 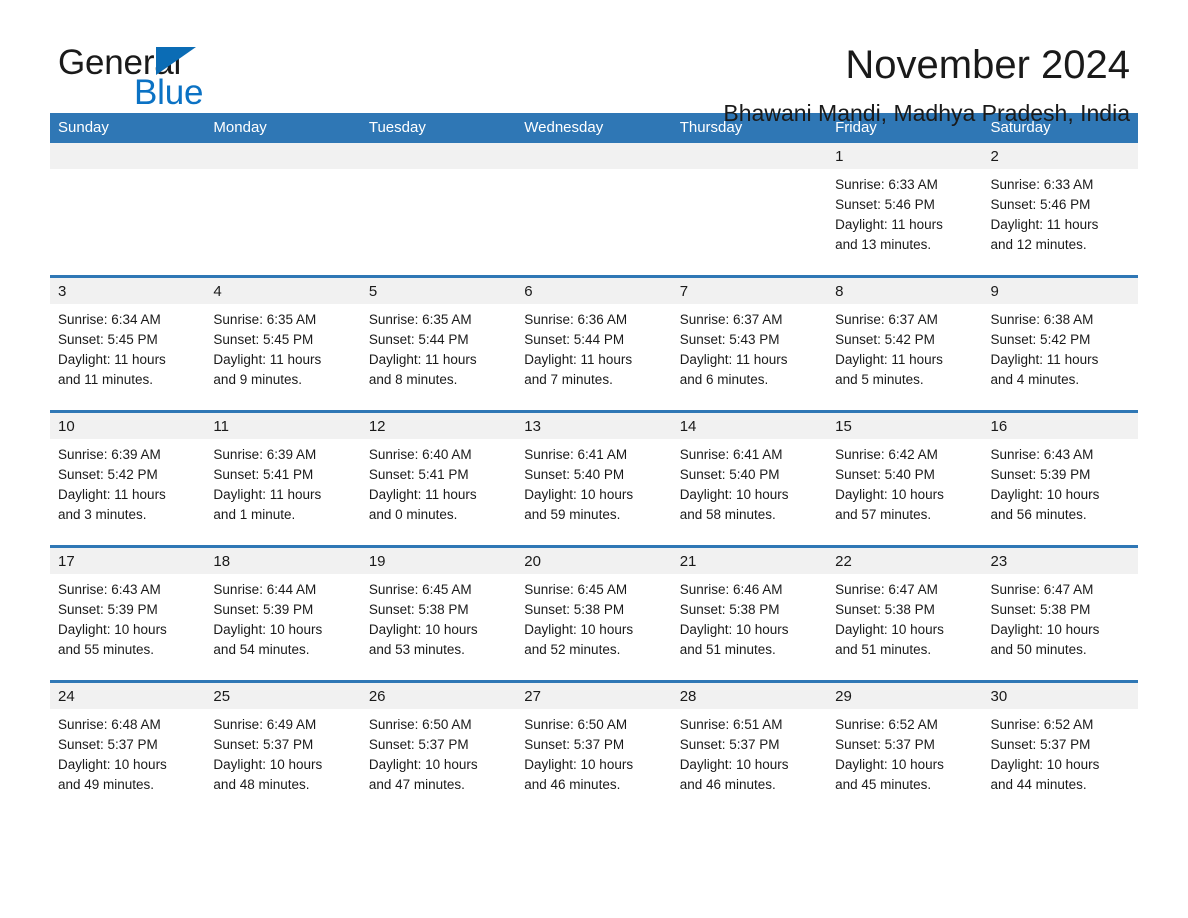 I want to click on day-number: 13, so click(x=594, y=426).